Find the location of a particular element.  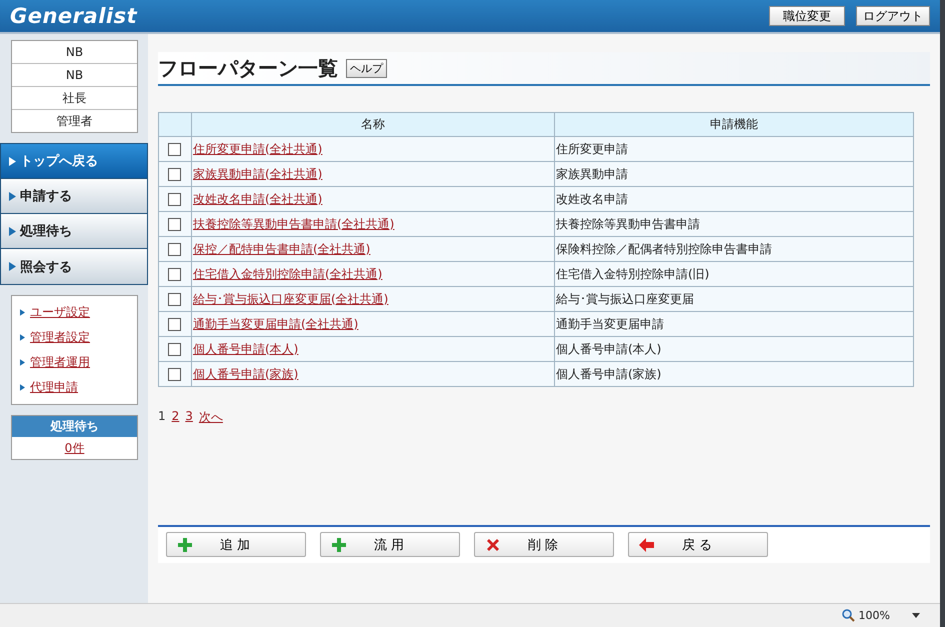

nav-item: 照会する is located at coordinates (74, 266).